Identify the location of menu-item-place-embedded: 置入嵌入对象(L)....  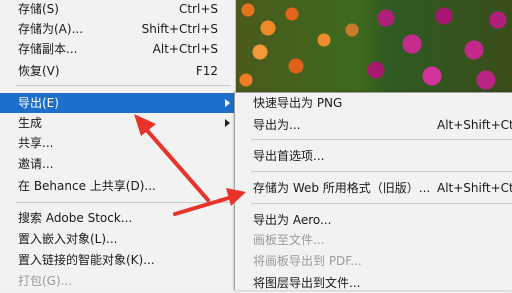
(117, 239).